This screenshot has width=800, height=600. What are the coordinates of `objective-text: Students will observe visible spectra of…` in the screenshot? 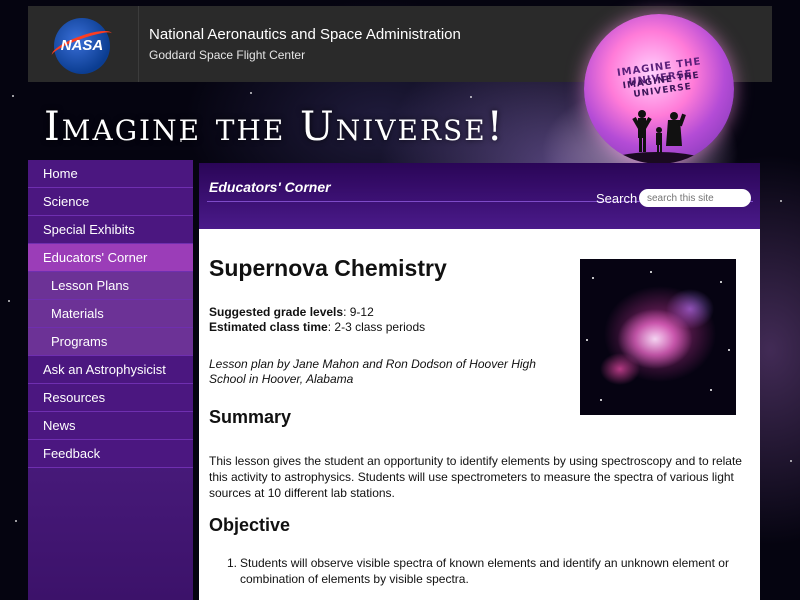 It's located at (484, 571).